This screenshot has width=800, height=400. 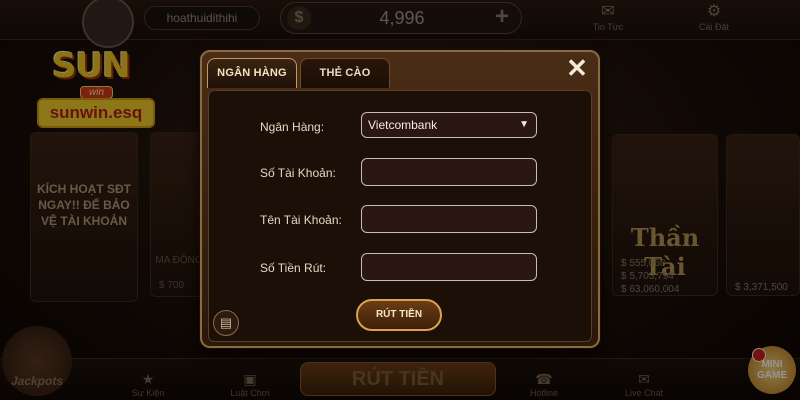 I want to click on amount-input, so click(x=449, y=267).